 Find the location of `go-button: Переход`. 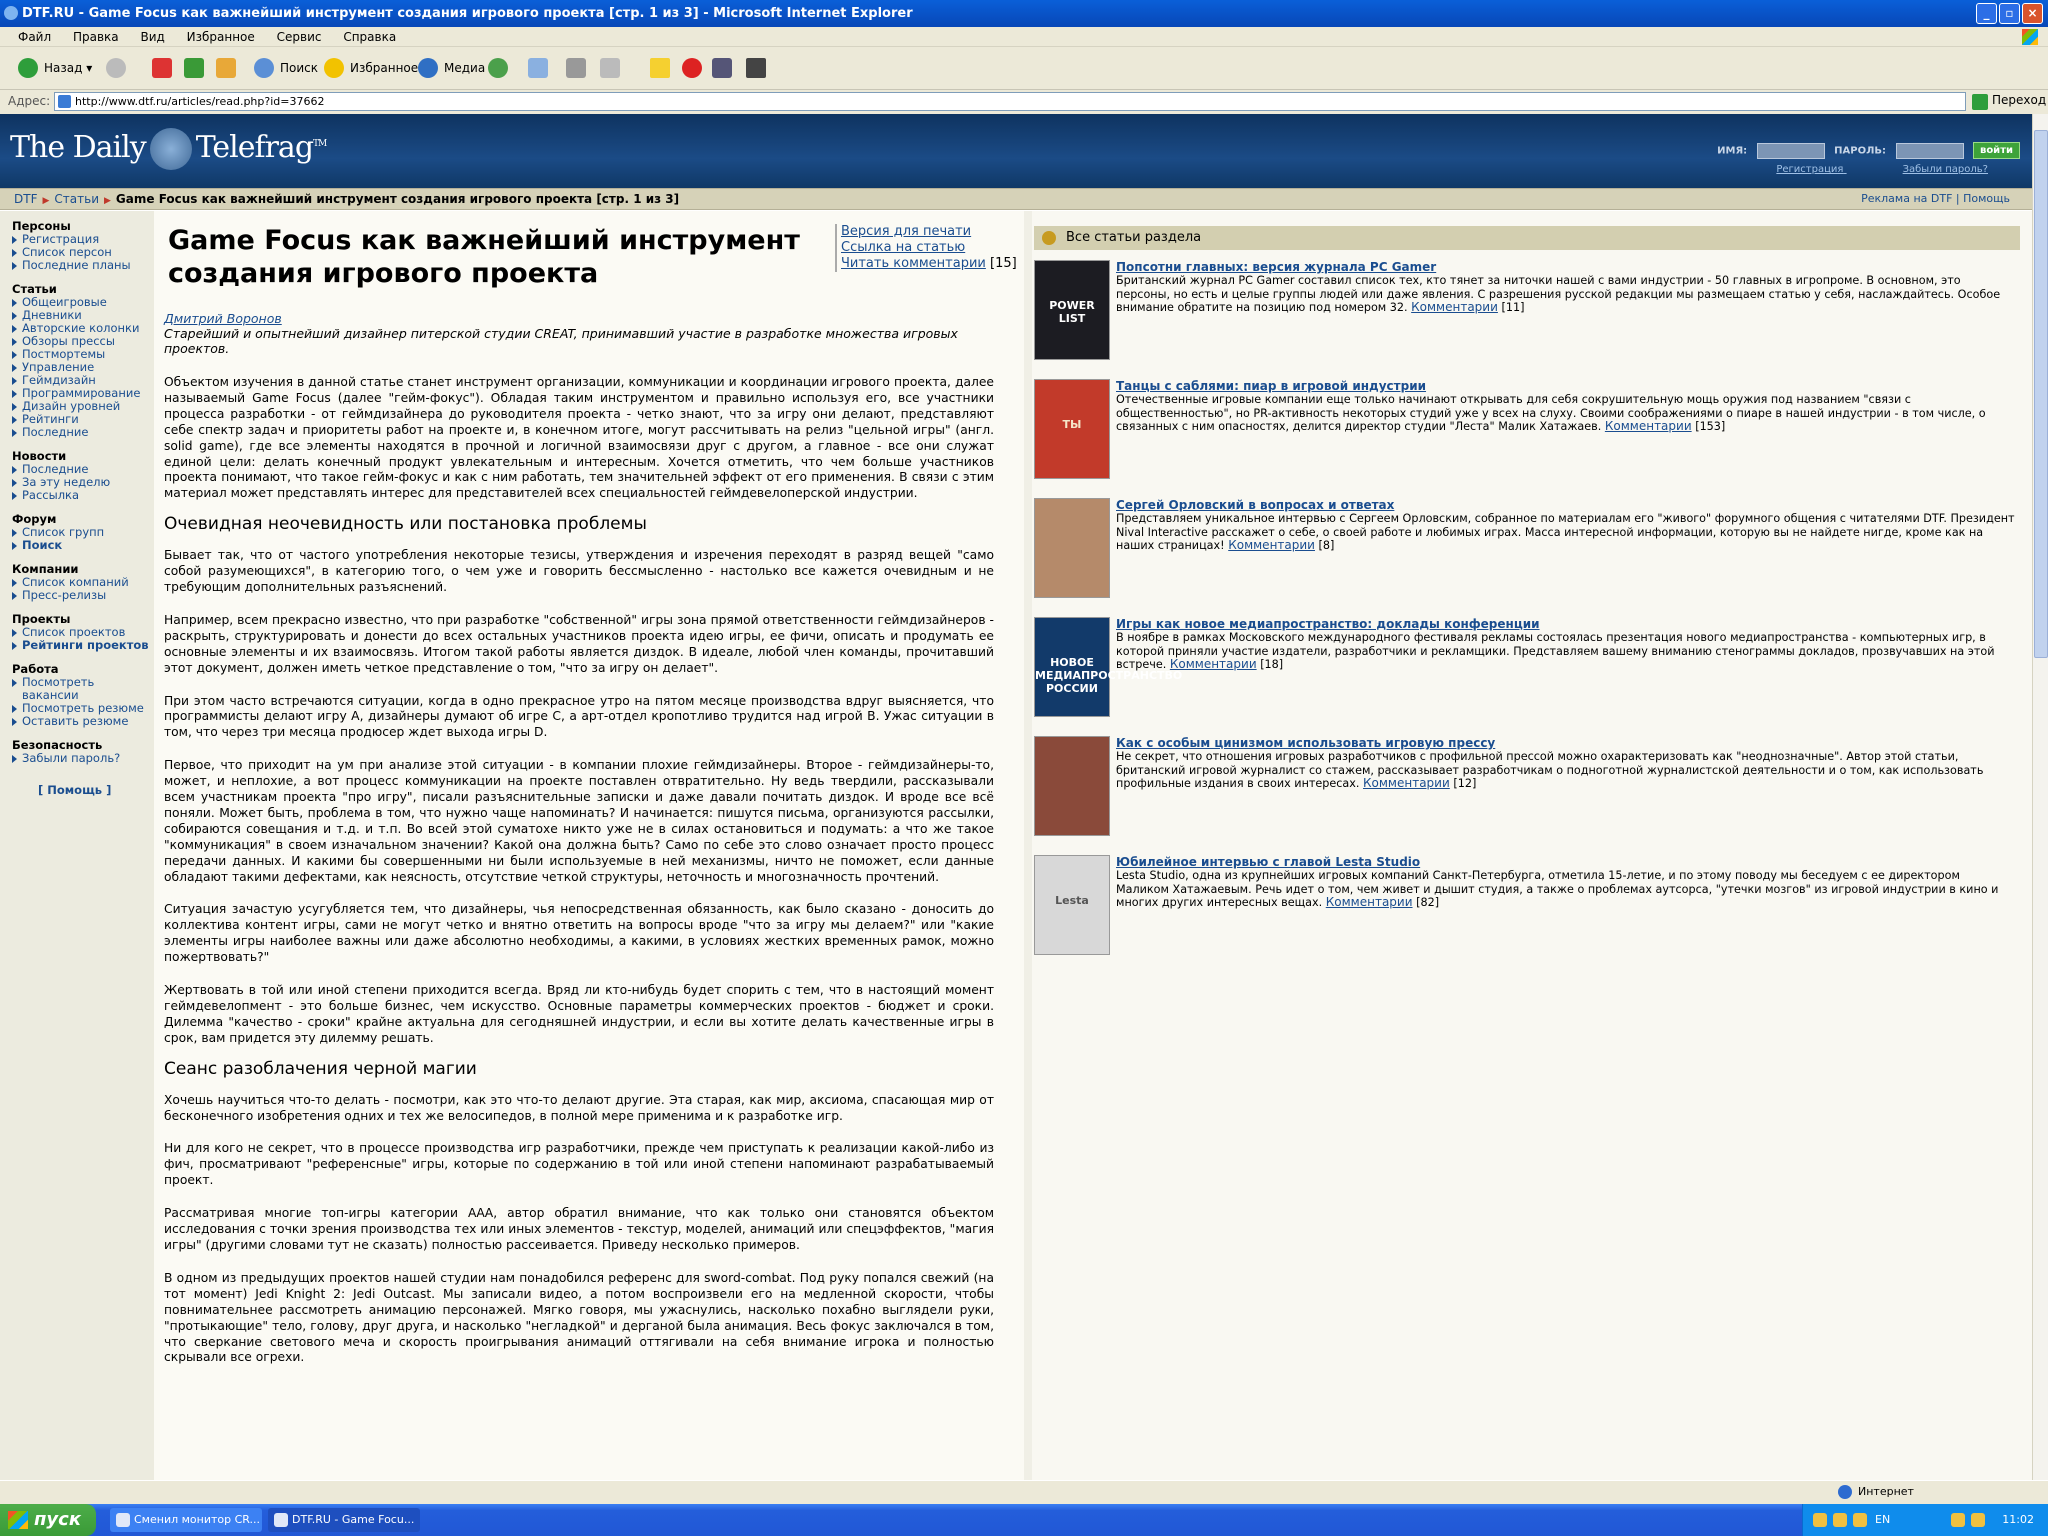

go-button: Переход is located at coordinates (2009, 101).